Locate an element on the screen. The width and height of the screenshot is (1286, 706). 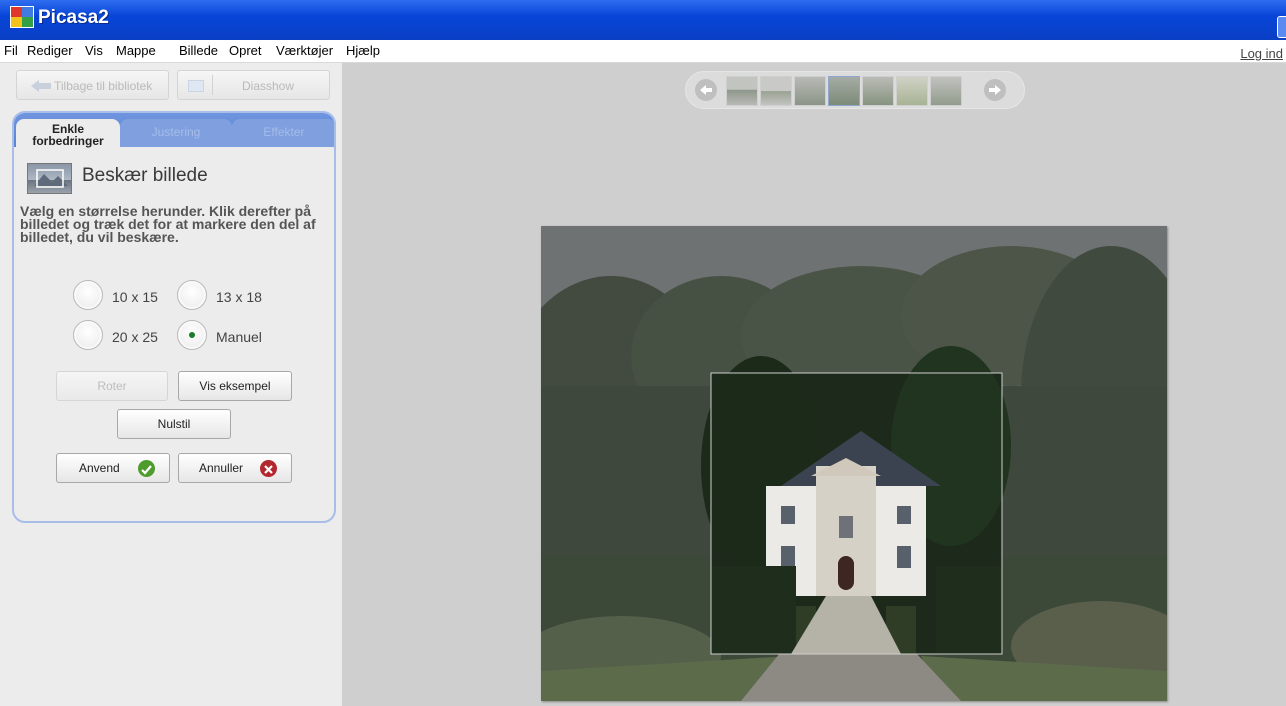
button-divider is located at coordinates (212, 85).